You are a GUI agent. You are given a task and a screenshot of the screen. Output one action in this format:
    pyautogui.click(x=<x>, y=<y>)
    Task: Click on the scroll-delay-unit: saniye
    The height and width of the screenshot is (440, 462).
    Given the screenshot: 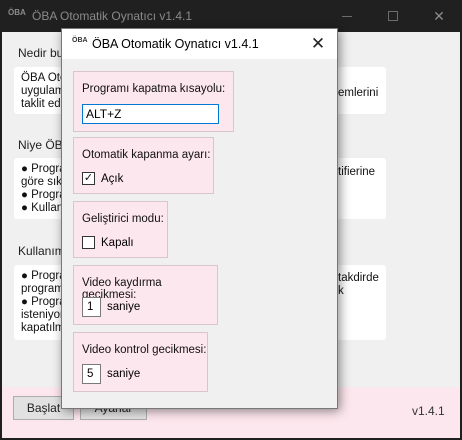 What is the action you would take?
    pyautogui.click(x=124, y=307)
    